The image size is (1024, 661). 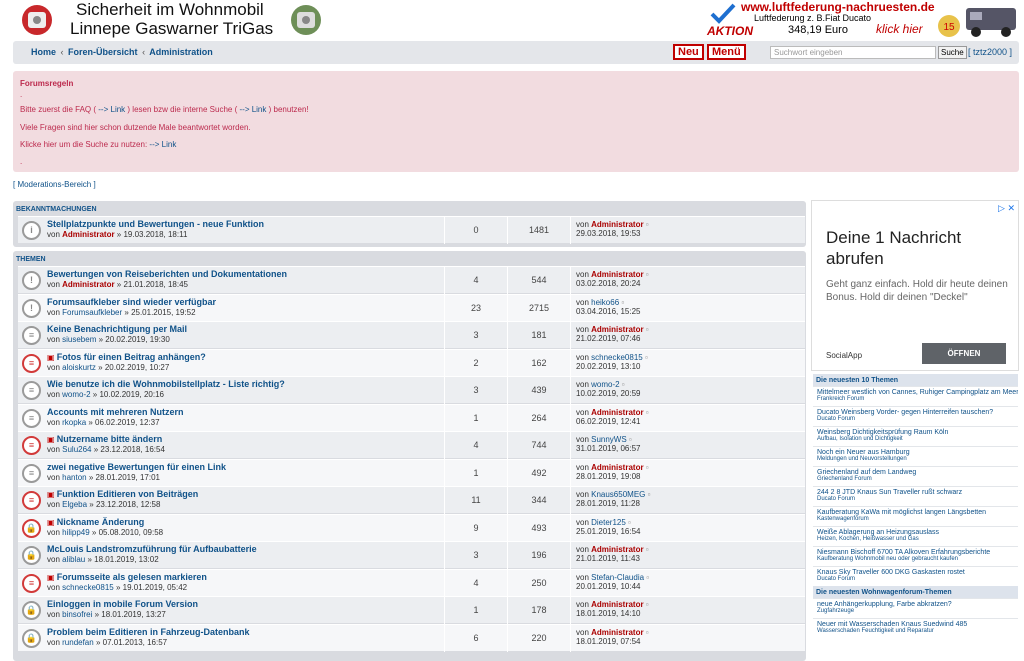 I want to click on sidebar-topic-forum: Griechenland Forum, so click(x=915, y=479).